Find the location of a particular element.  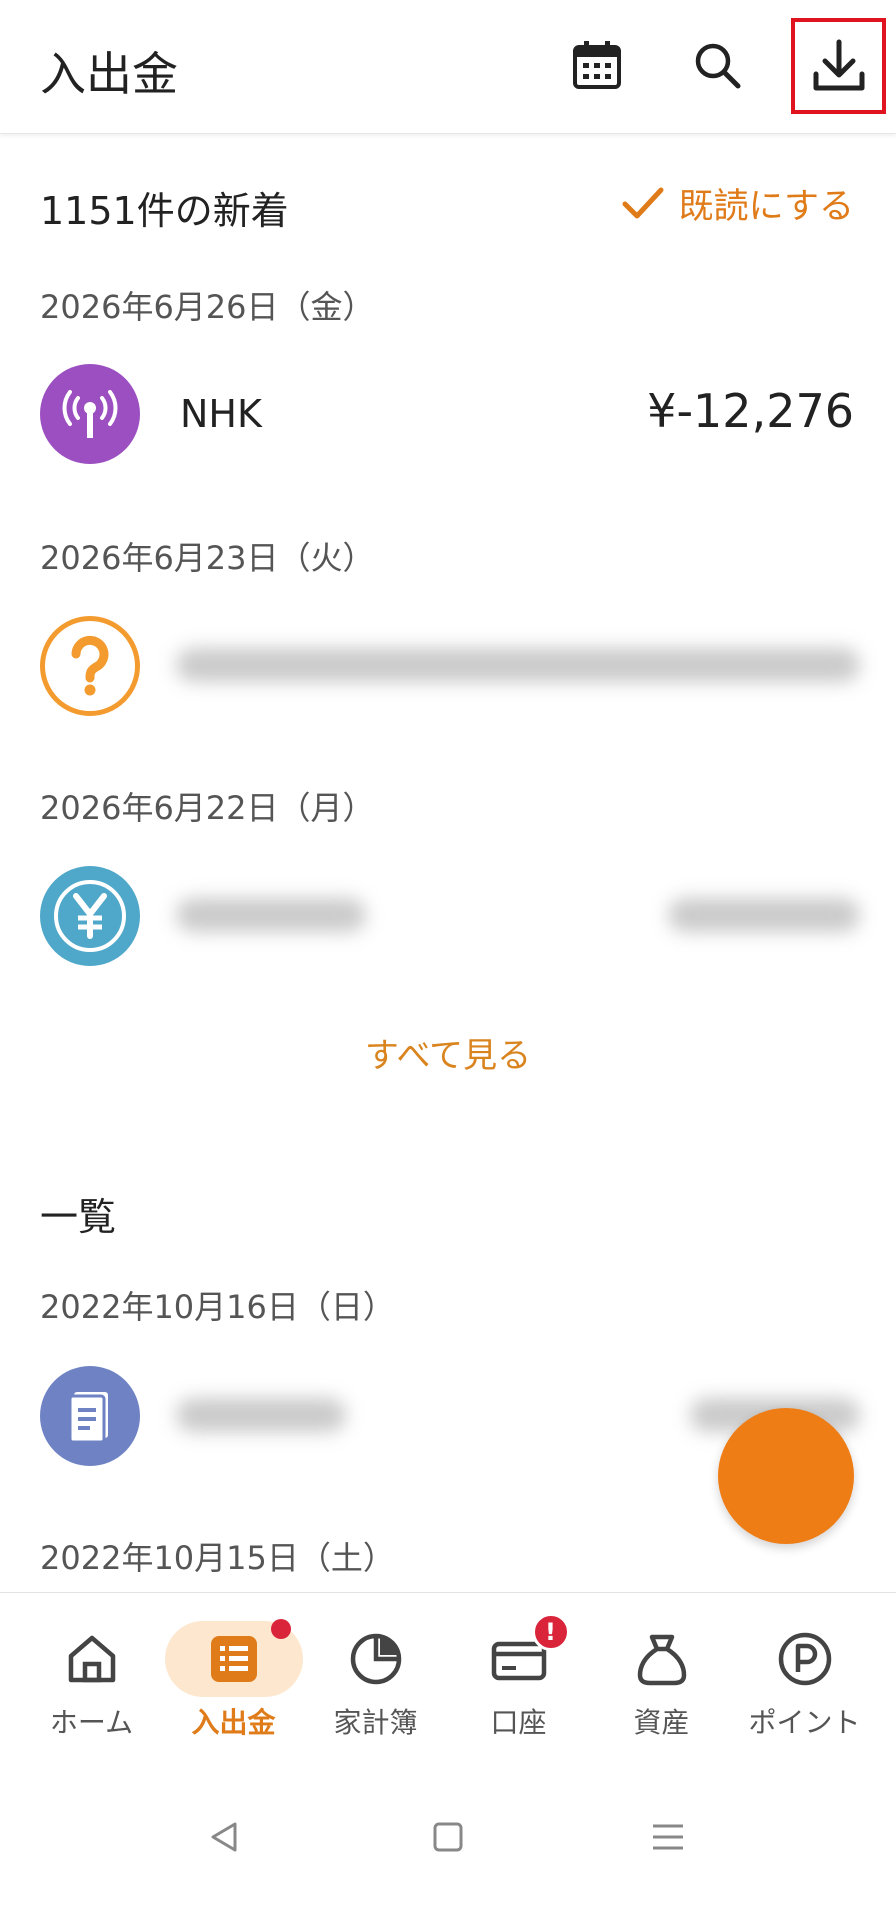

home-system-button is located at coordinates (448, 1837).